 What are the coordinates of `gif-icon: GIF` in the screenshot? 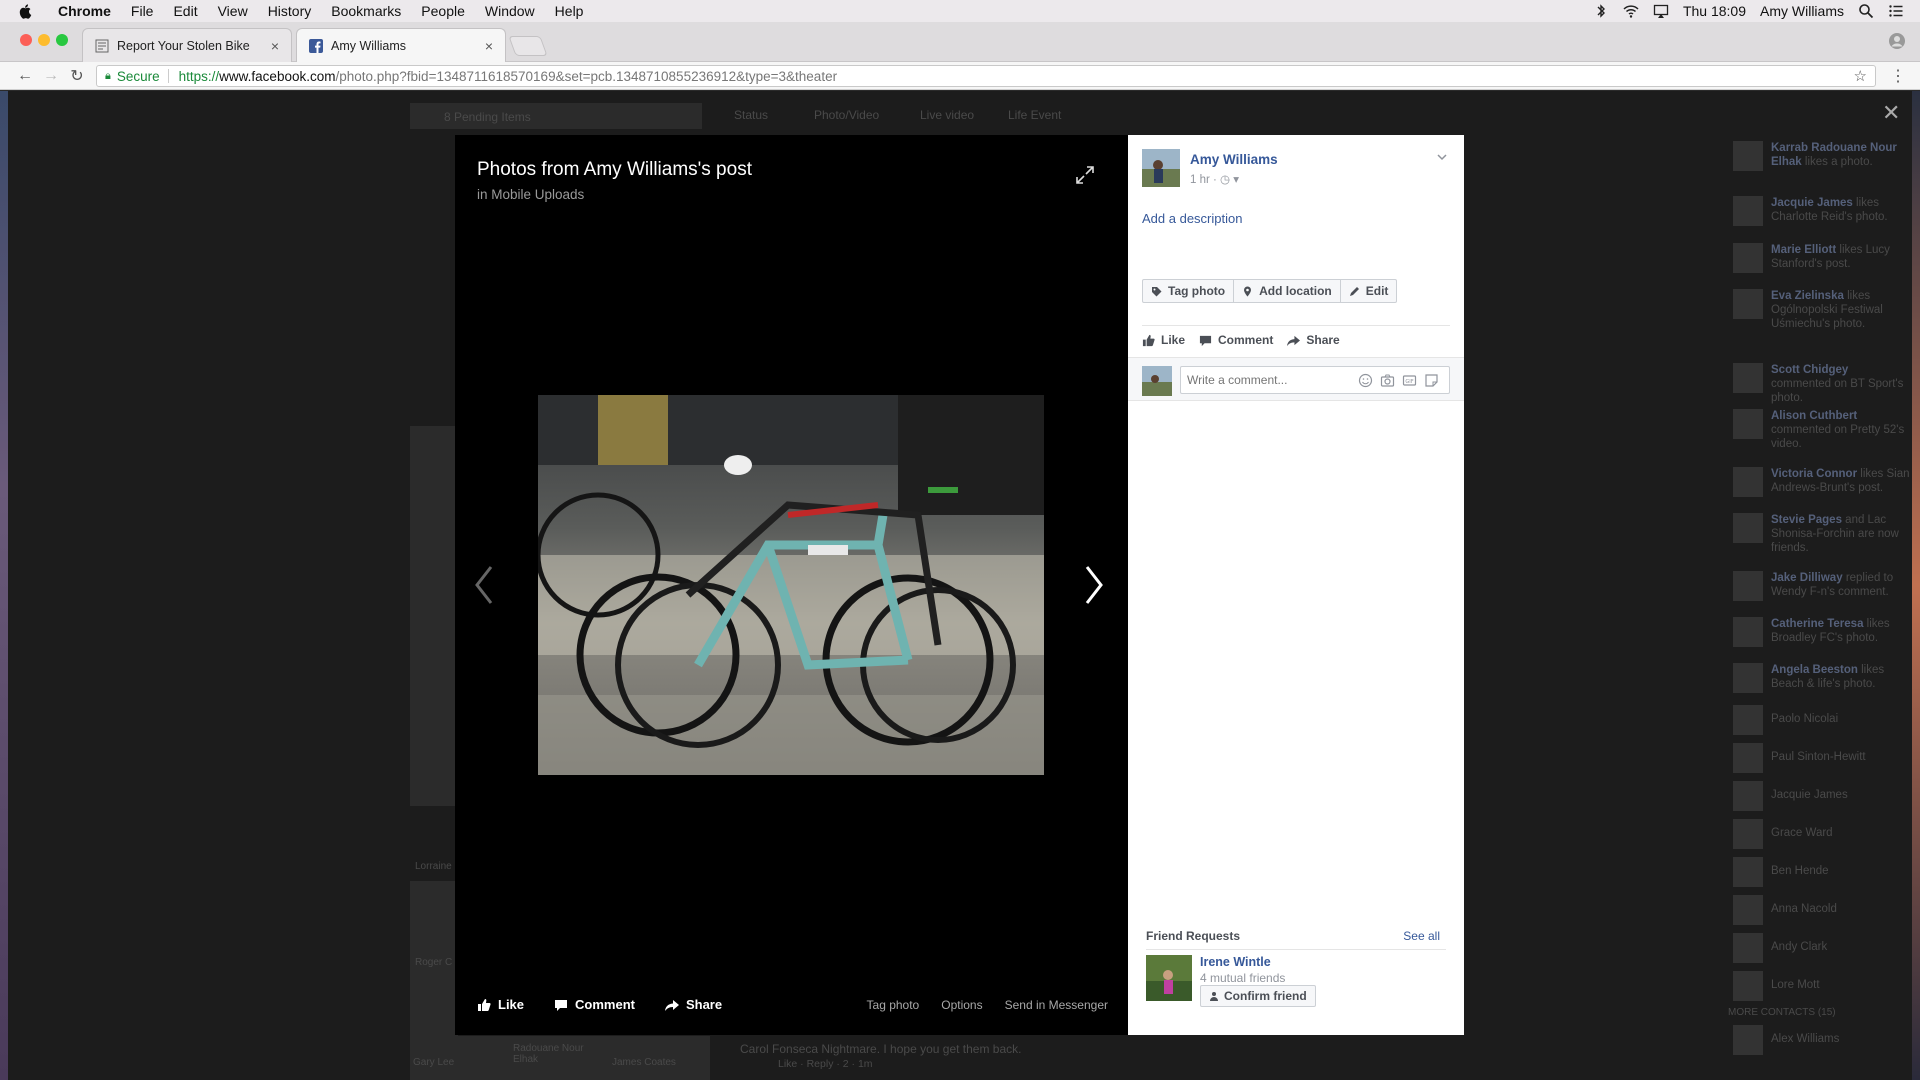 It's located at (1409, 380).